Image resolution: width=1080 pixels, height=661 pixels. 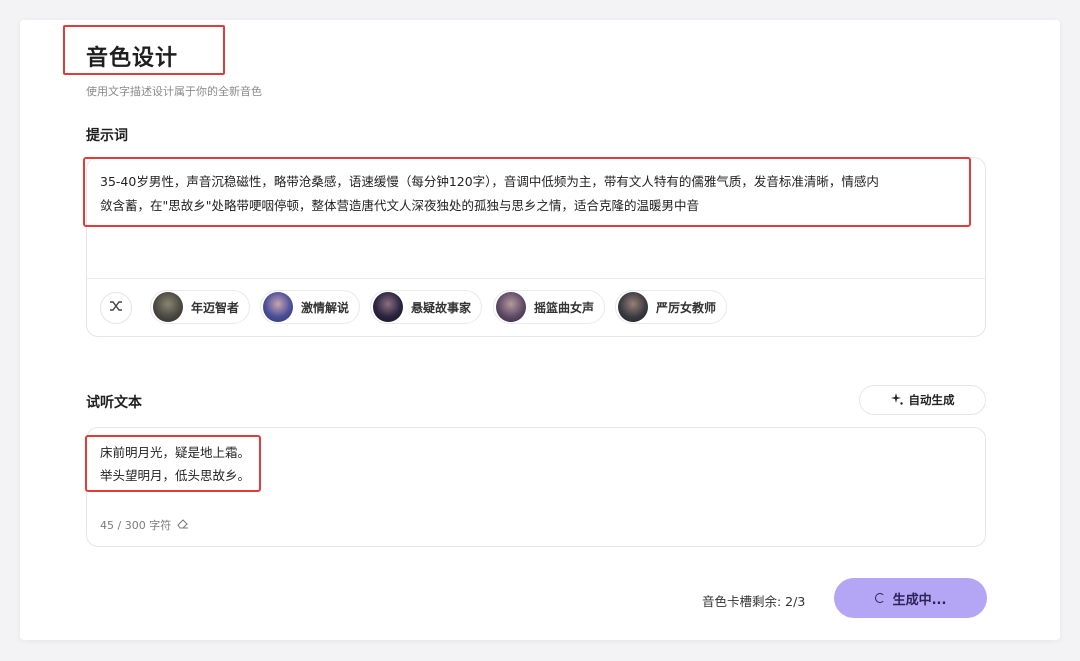 I want to click on sample-highlight-box, so click(x=173, y=463).